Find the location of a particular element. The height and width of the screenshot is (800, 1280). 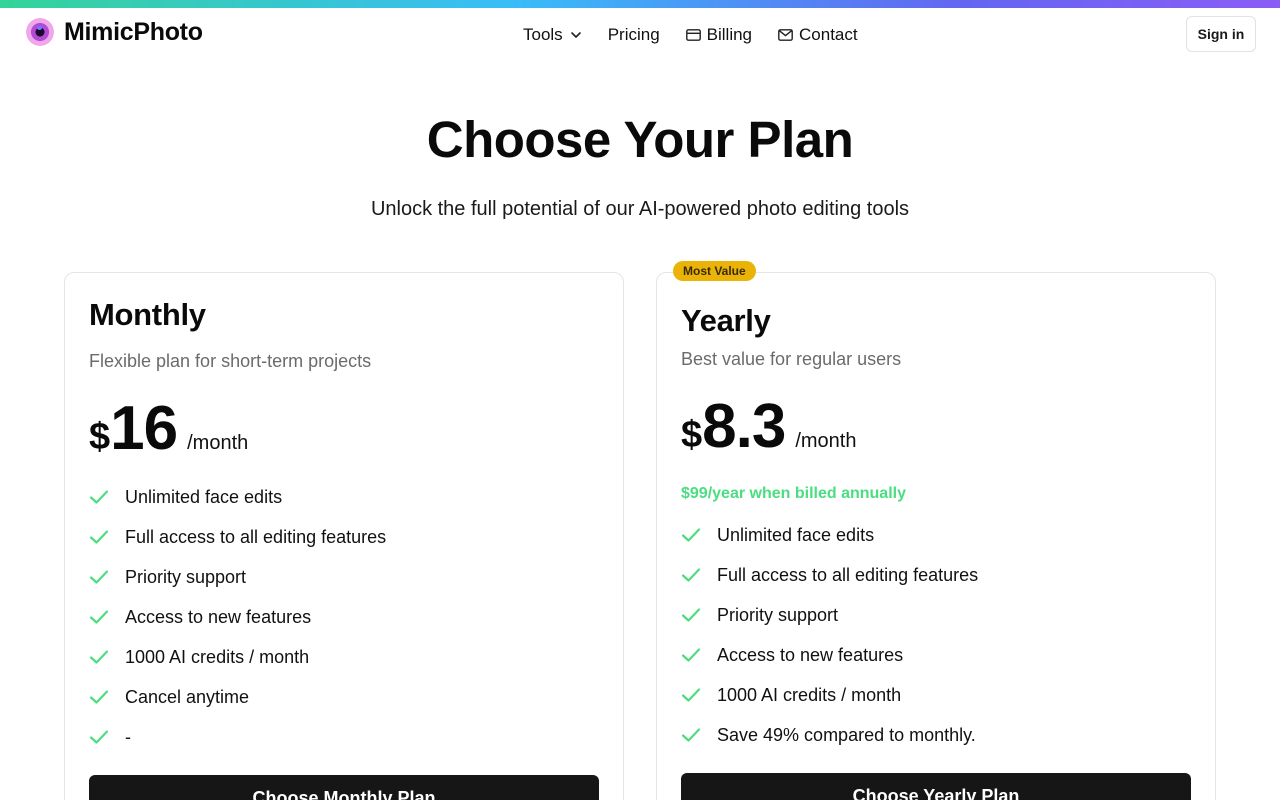

choose-monthly-button: Choose Monthly Plan is located at coordinates (344, 787).